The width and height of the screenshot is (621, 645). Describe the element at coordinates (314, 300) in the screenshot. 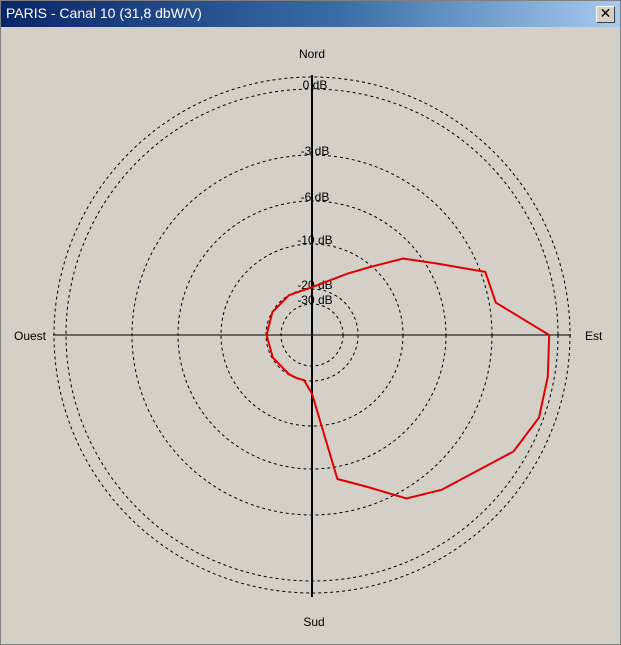

I see `ring-label-5: -30 dB` at that location.